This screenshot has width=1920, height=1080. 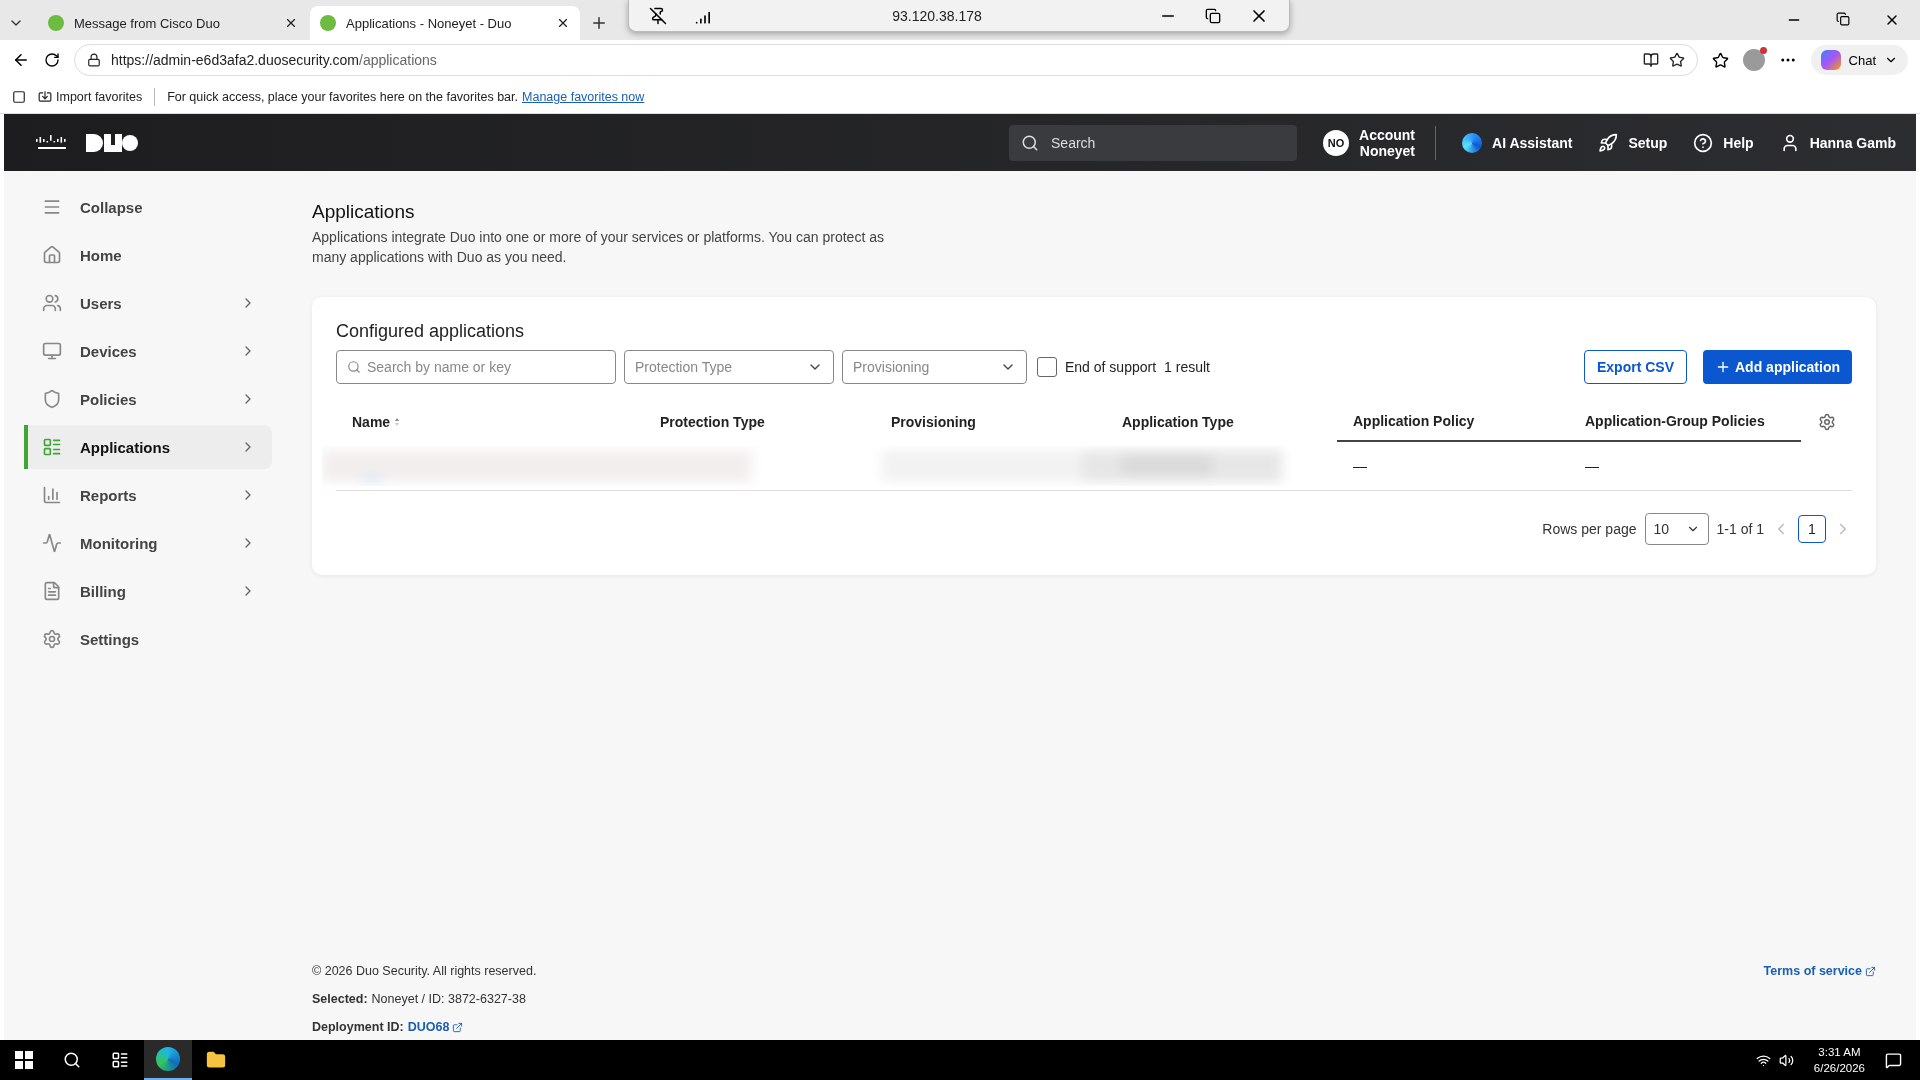 I want to click on sidebar-item: Settings, so click(x=148, y=639).